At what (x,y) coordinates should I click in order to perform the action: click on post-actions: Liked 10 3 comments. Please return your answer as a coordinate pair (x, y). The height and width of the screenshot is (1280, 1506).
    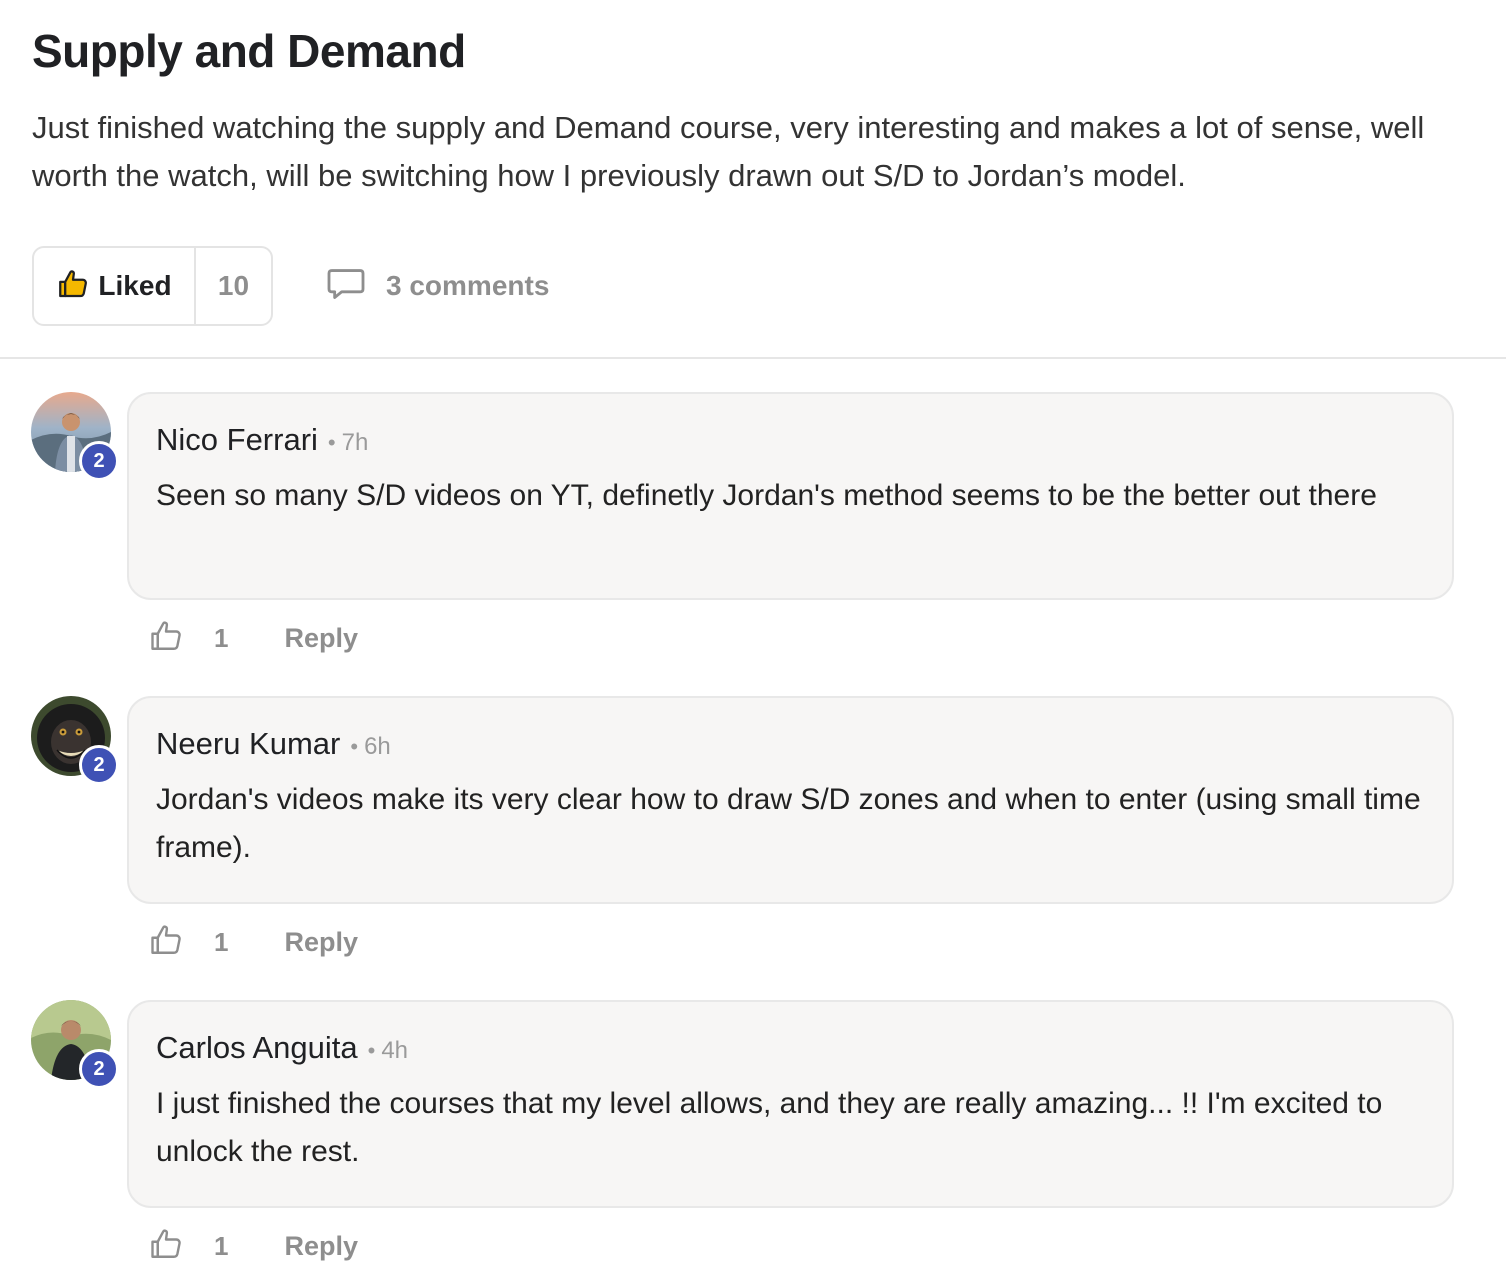
    Looking at the image, I should click on (382, 286).